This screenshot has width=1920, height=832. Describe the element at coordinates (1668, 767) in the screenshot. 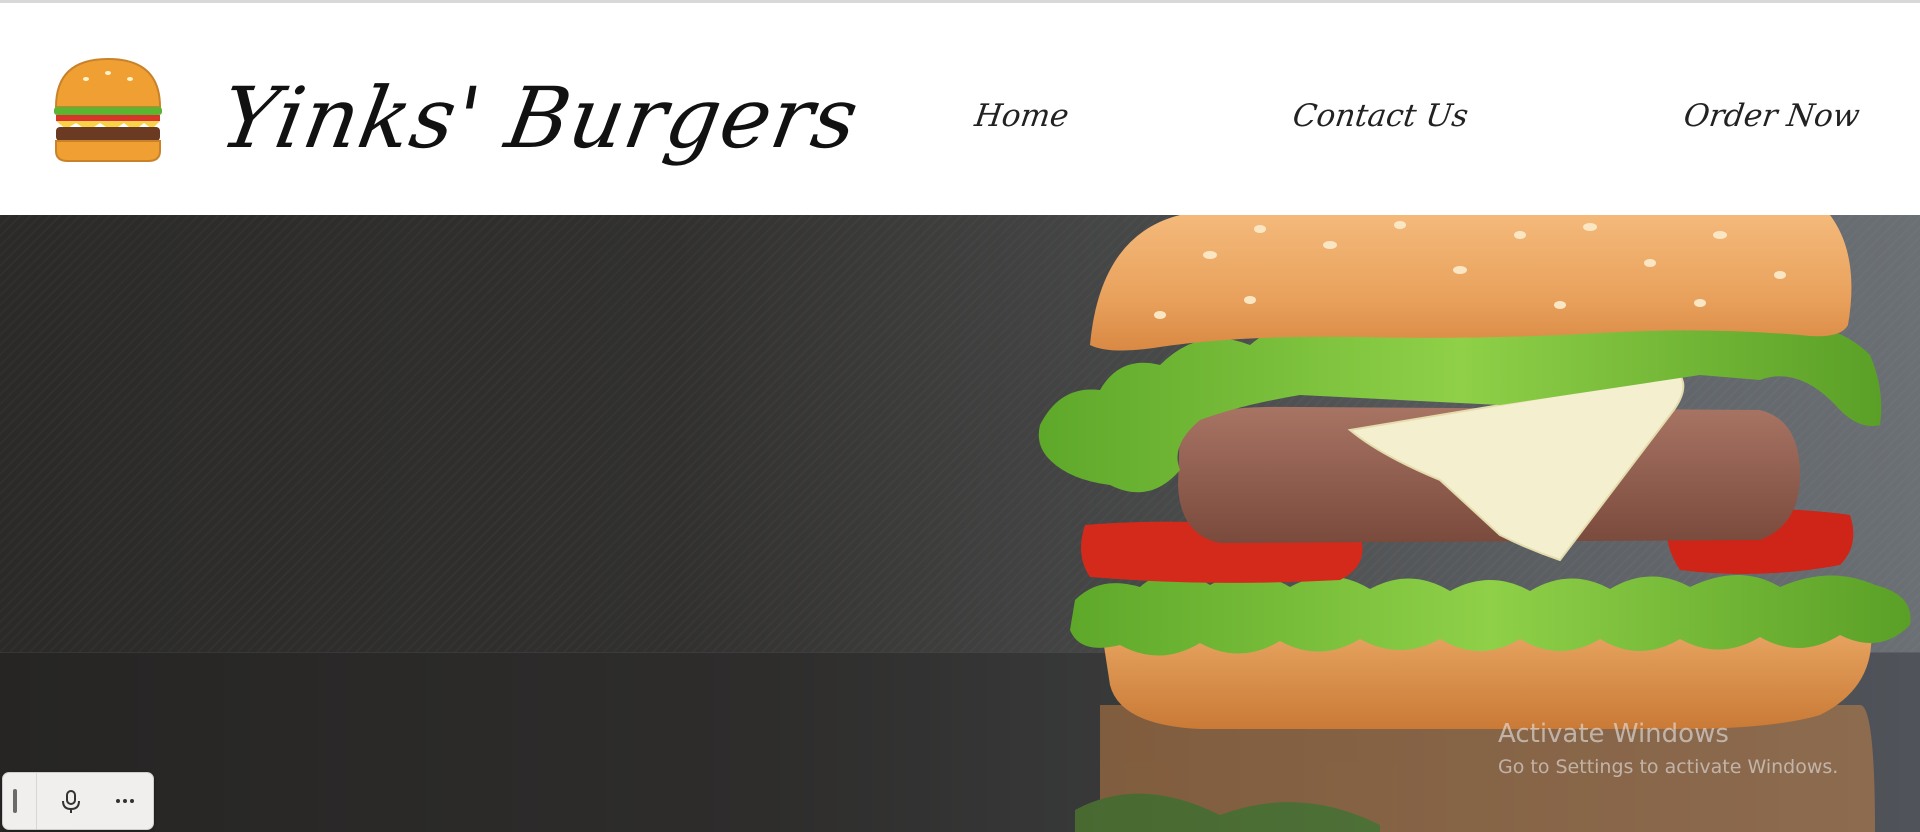

I see `watermark-subtitle: Go to Settings to activate Windows.` at that location.